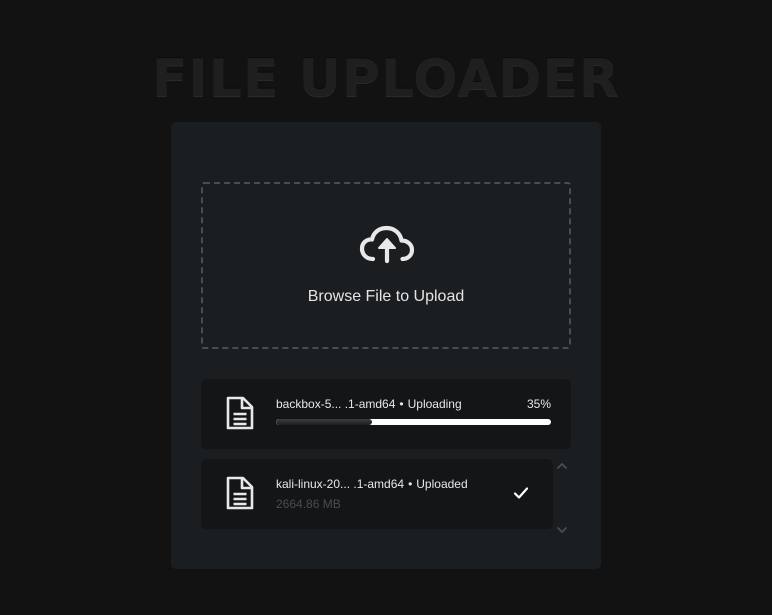 This screenshot has width=772, height=615. What do you see at coordinates (413, 422) in the screenshot?
I see `upload-progress-bar` at bounding box center [413, 422].